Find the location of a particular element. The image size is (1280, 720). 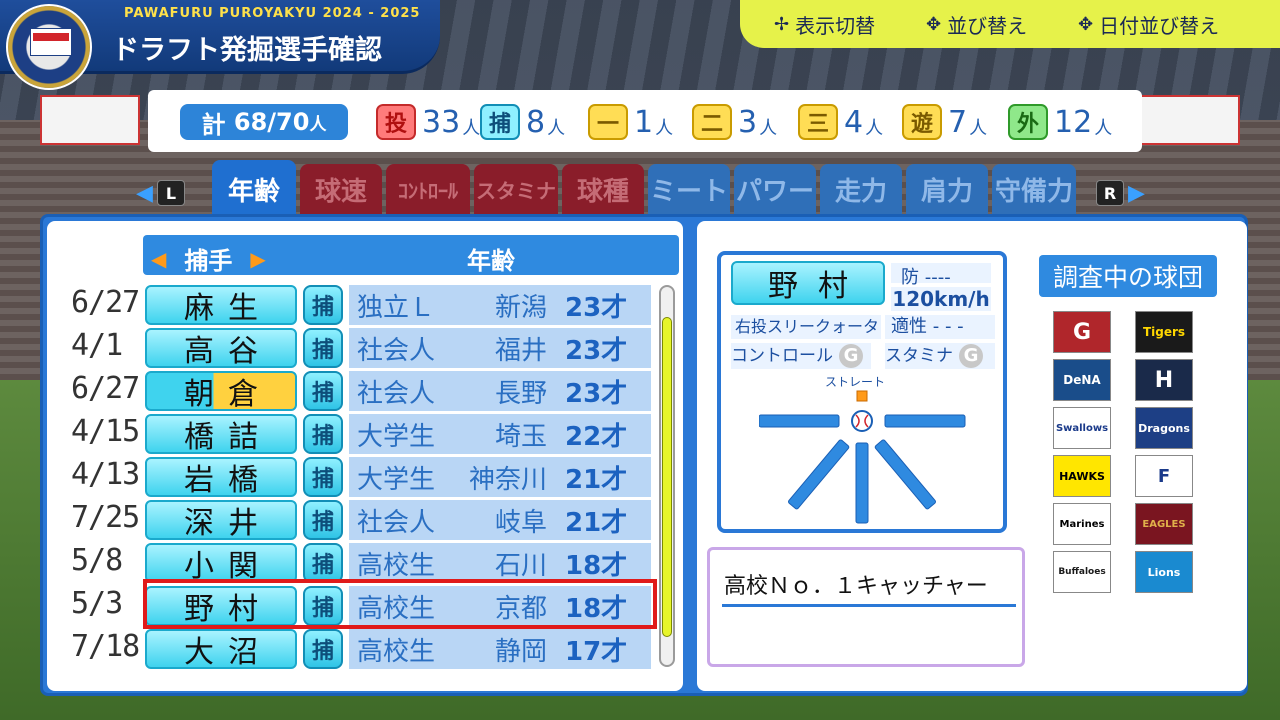

player-name: 大沼 is located at coordinates (221, 649).